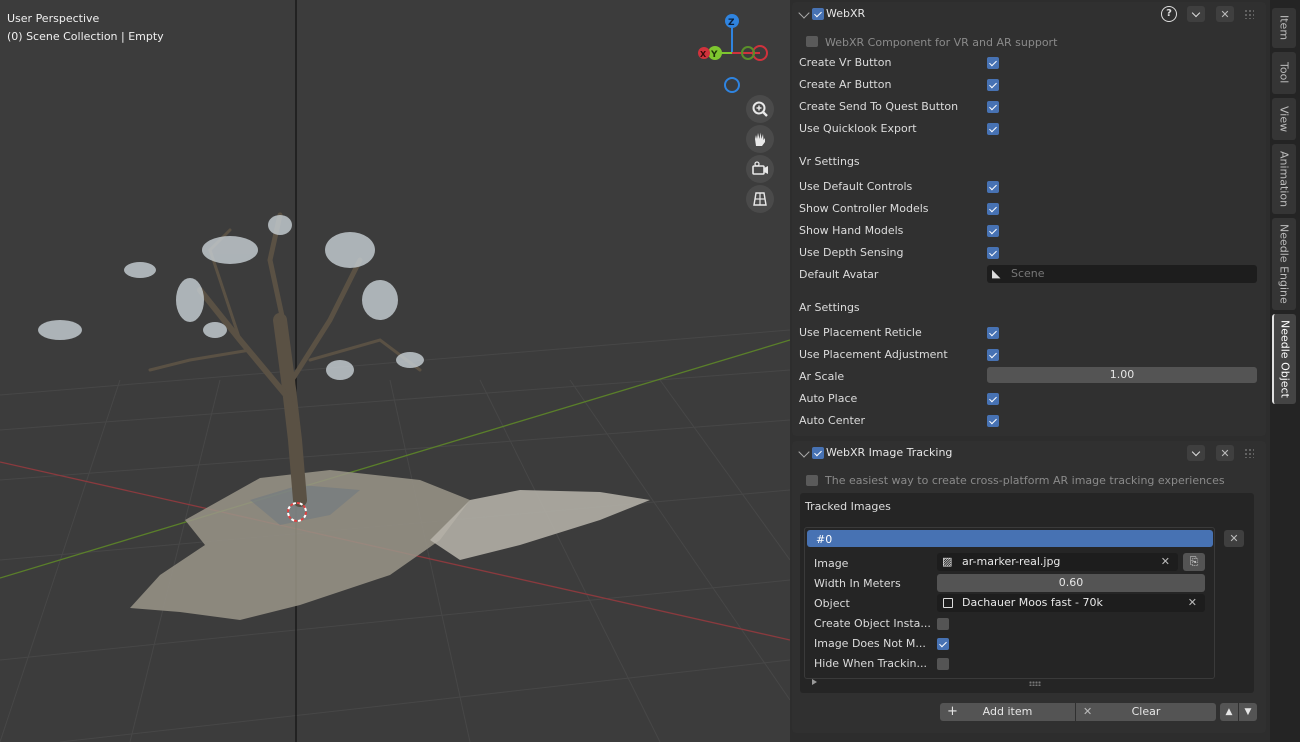 The image size is (1300, 742). I want to click on tab-animation: Animation, so click(1284, 179).